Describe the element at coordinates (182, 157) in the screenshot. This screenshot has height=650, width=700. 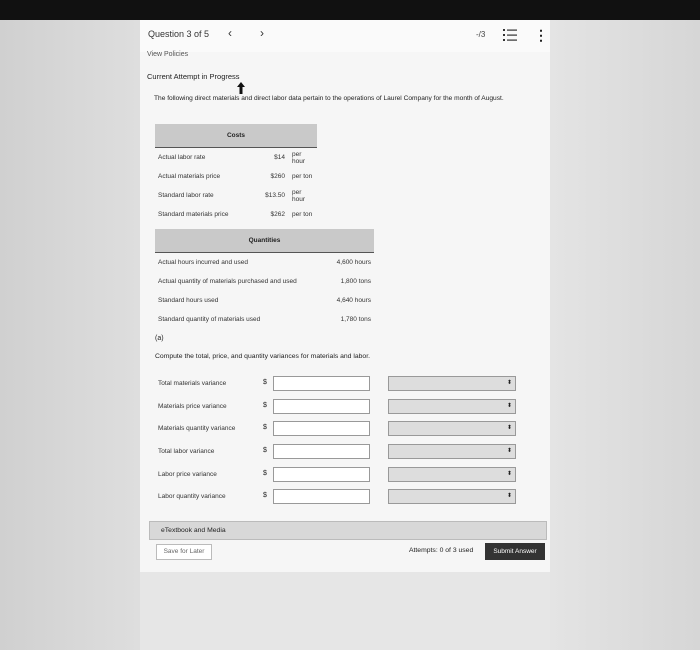
I see `cost-label: Actual labor rate` at that location.